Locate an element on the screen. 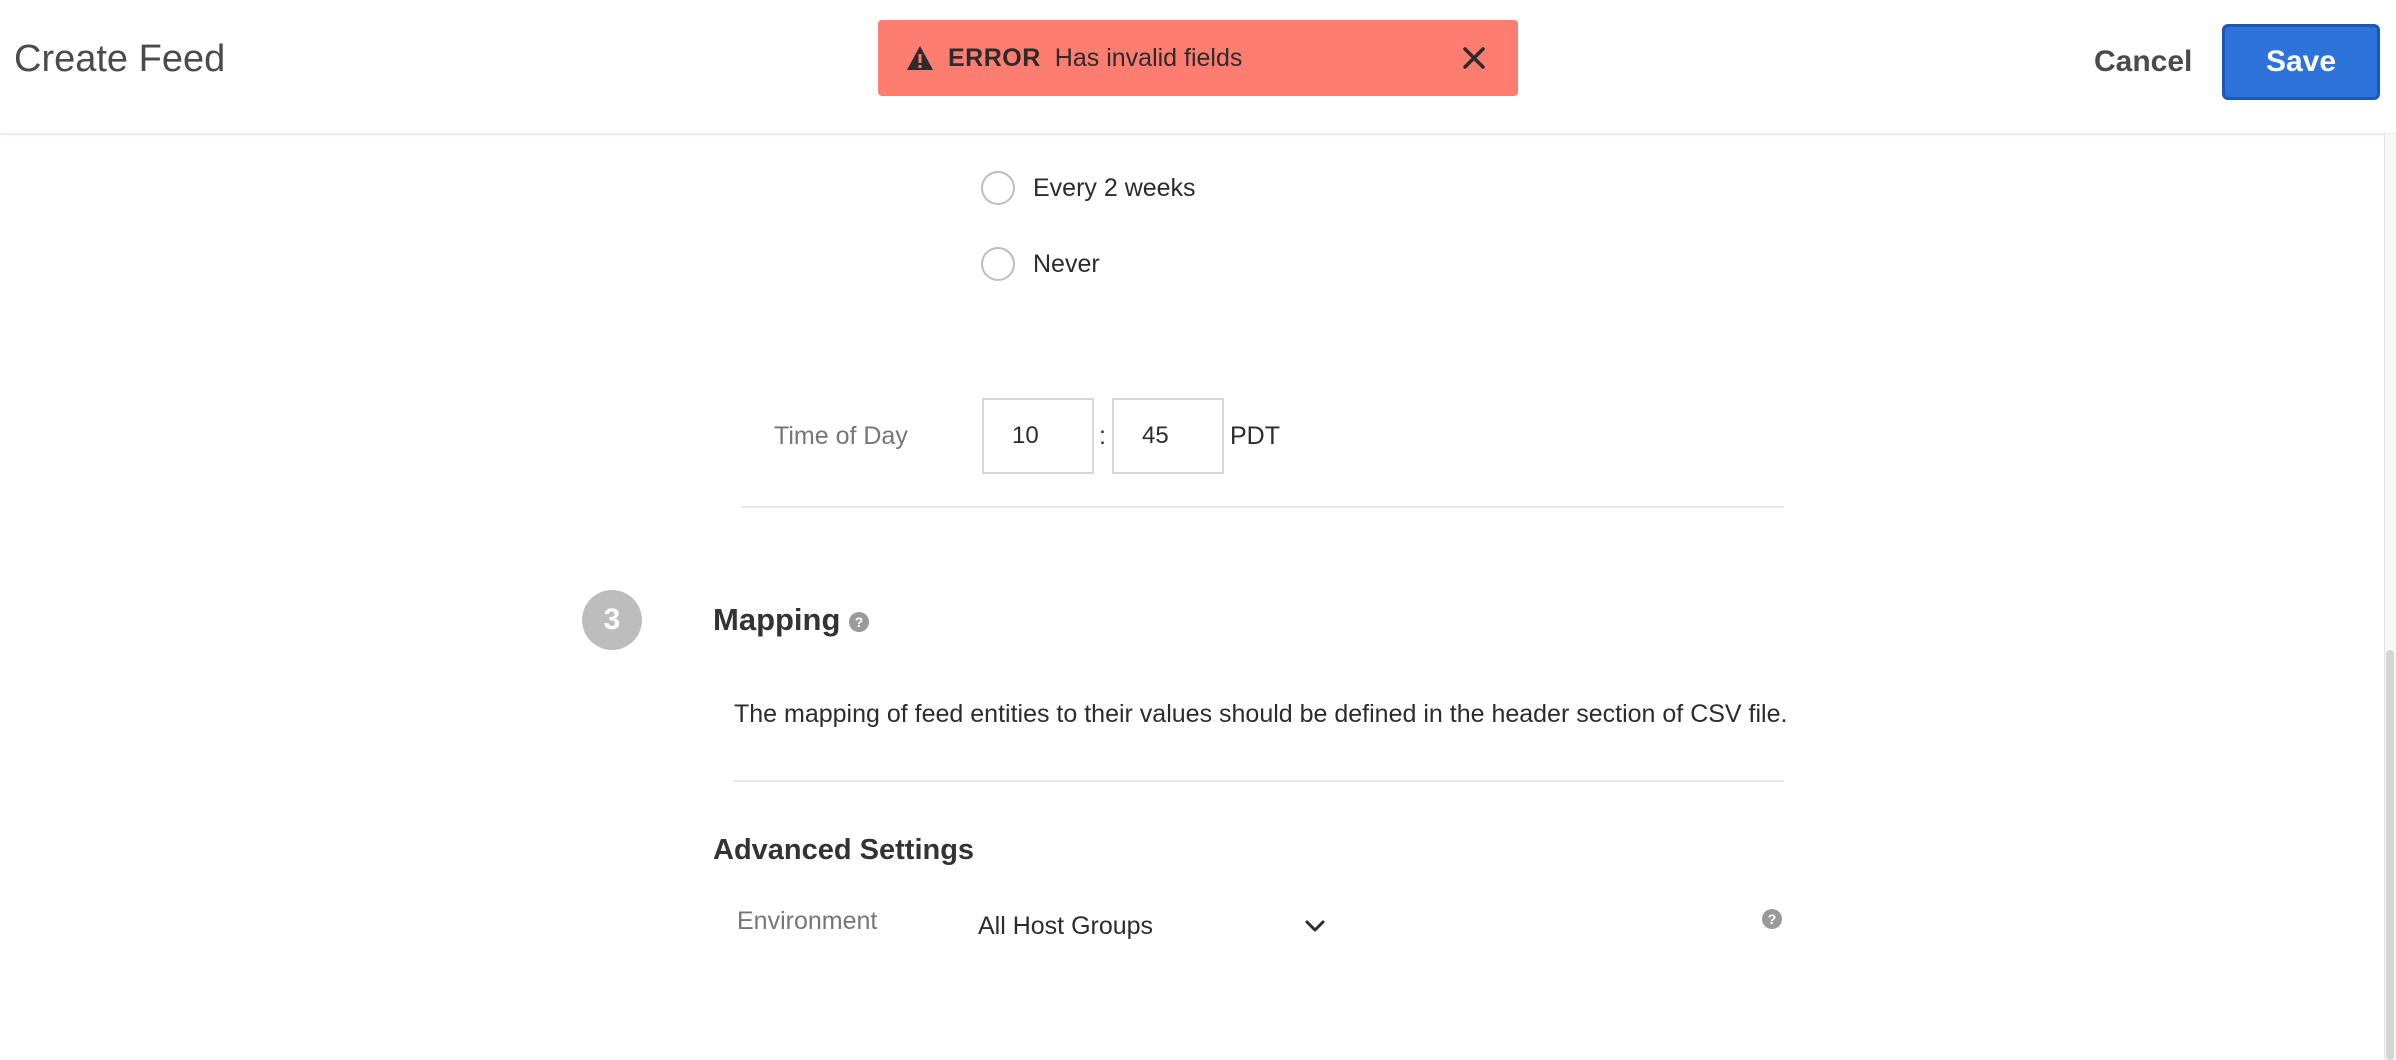 The height and width of the screenshot is (1060, 2396). environment-label: Environment is located at coordinates (807, 921).